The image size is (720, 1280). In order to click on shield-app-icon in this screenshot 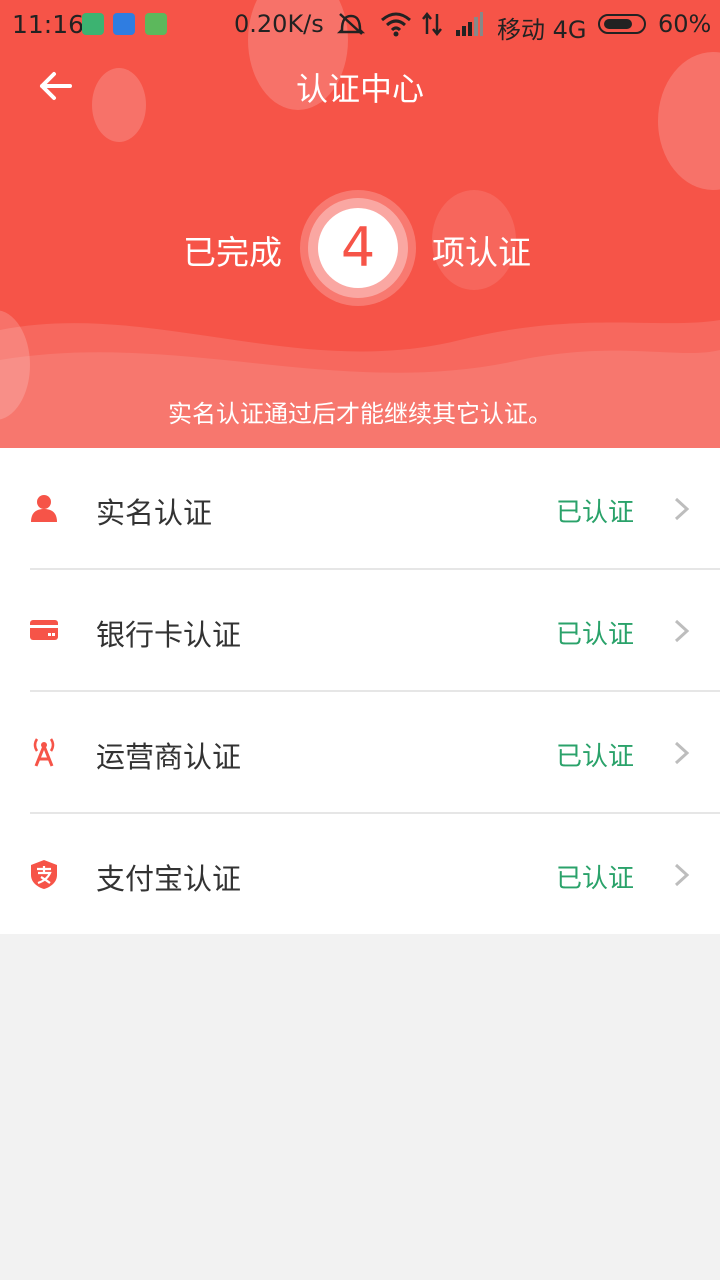, I will do `click(93, 24)`.